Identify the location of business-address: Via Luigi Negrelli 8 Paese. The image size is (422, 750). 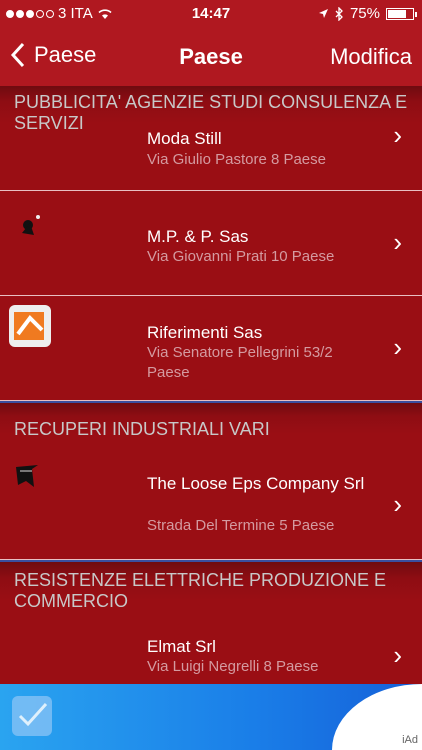
(233, 666).